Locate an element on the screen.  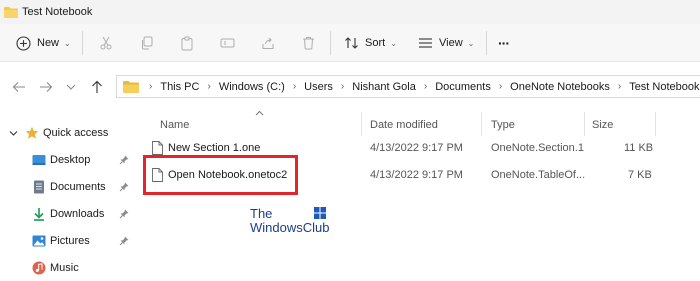
copy-icon is located at coordinates (147, 43).